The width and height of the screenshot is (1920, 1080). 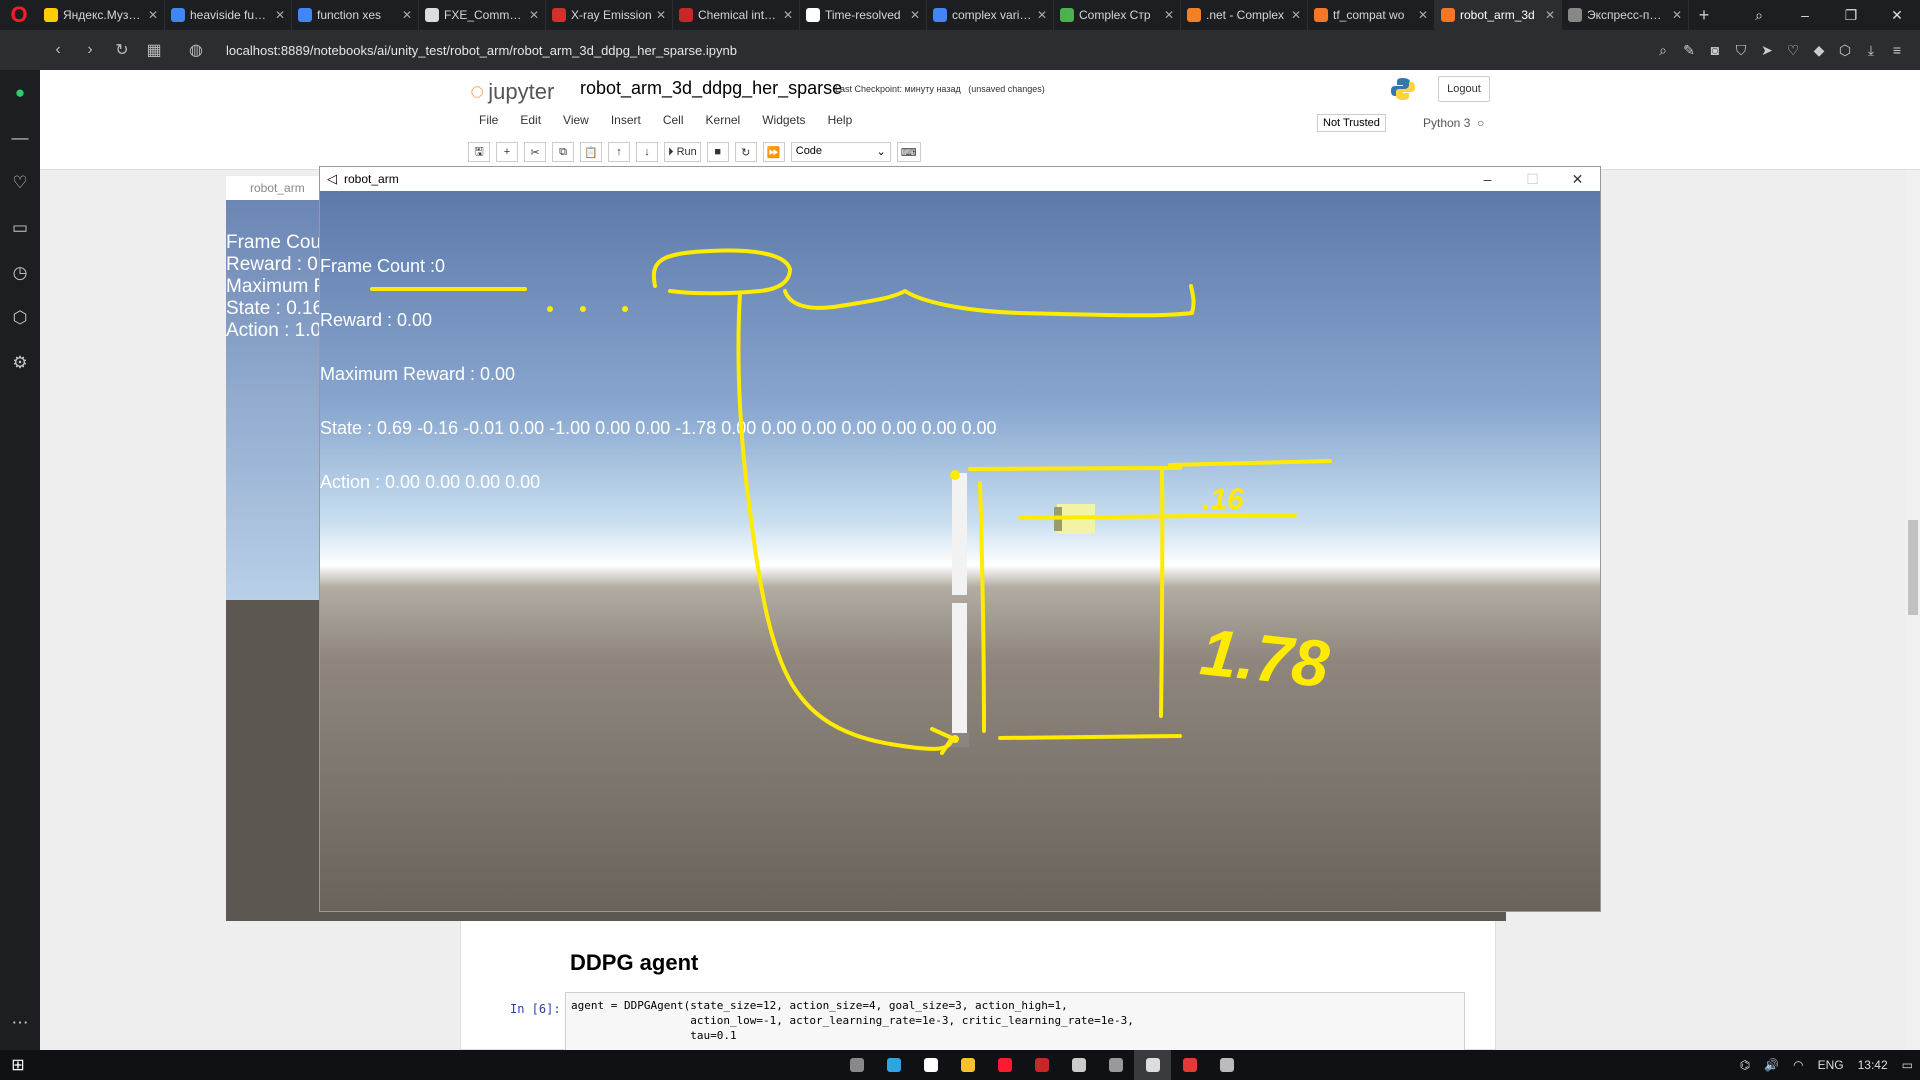 What do you see at coordinates (682, 152) in the screenshot?
I see `run-button: ⏵ Run` at bounding box center [682, 152].